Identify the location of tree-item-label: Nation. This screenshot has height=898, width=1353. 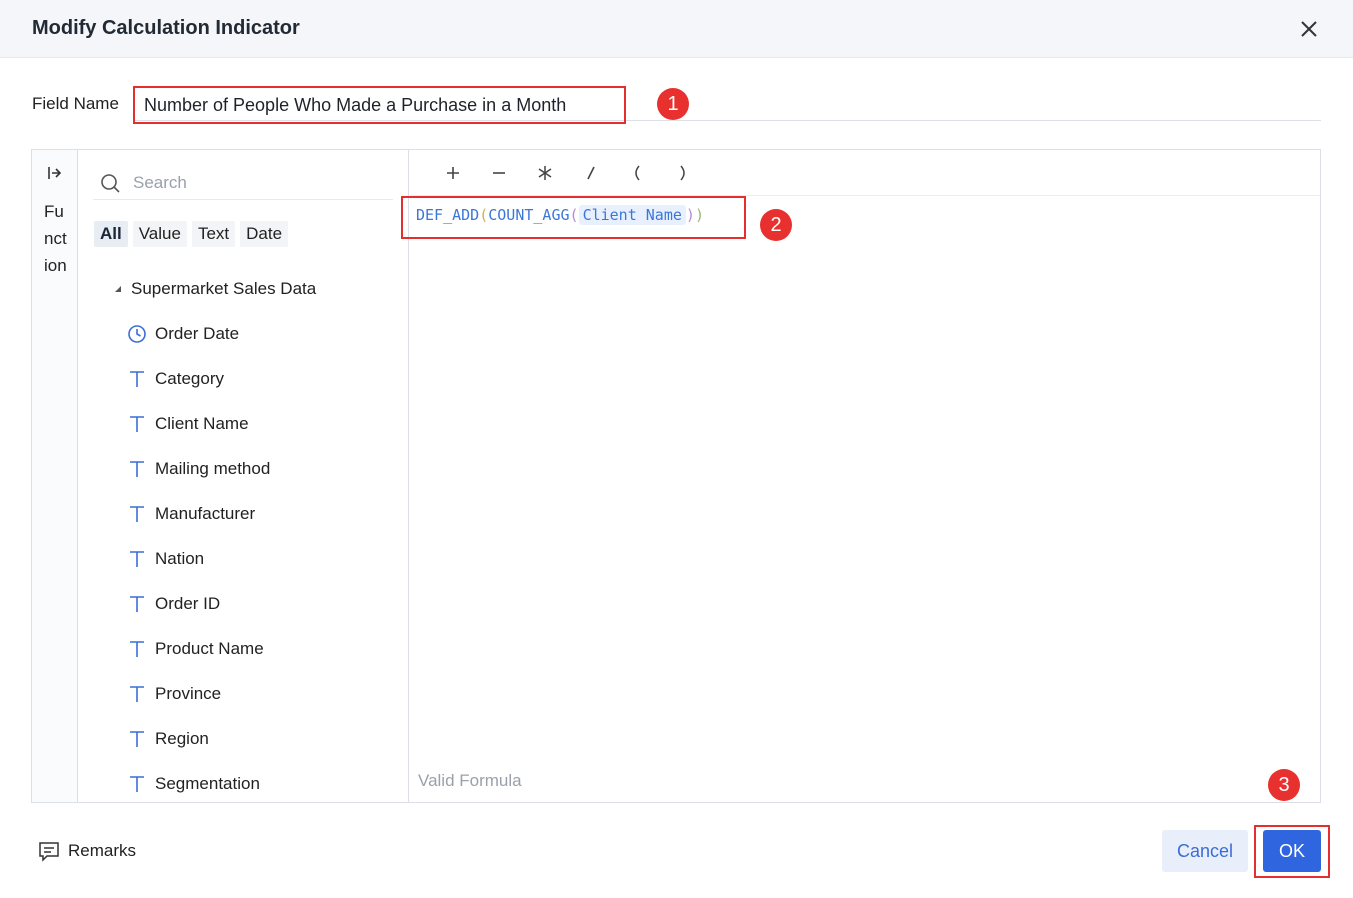
(180, 558).